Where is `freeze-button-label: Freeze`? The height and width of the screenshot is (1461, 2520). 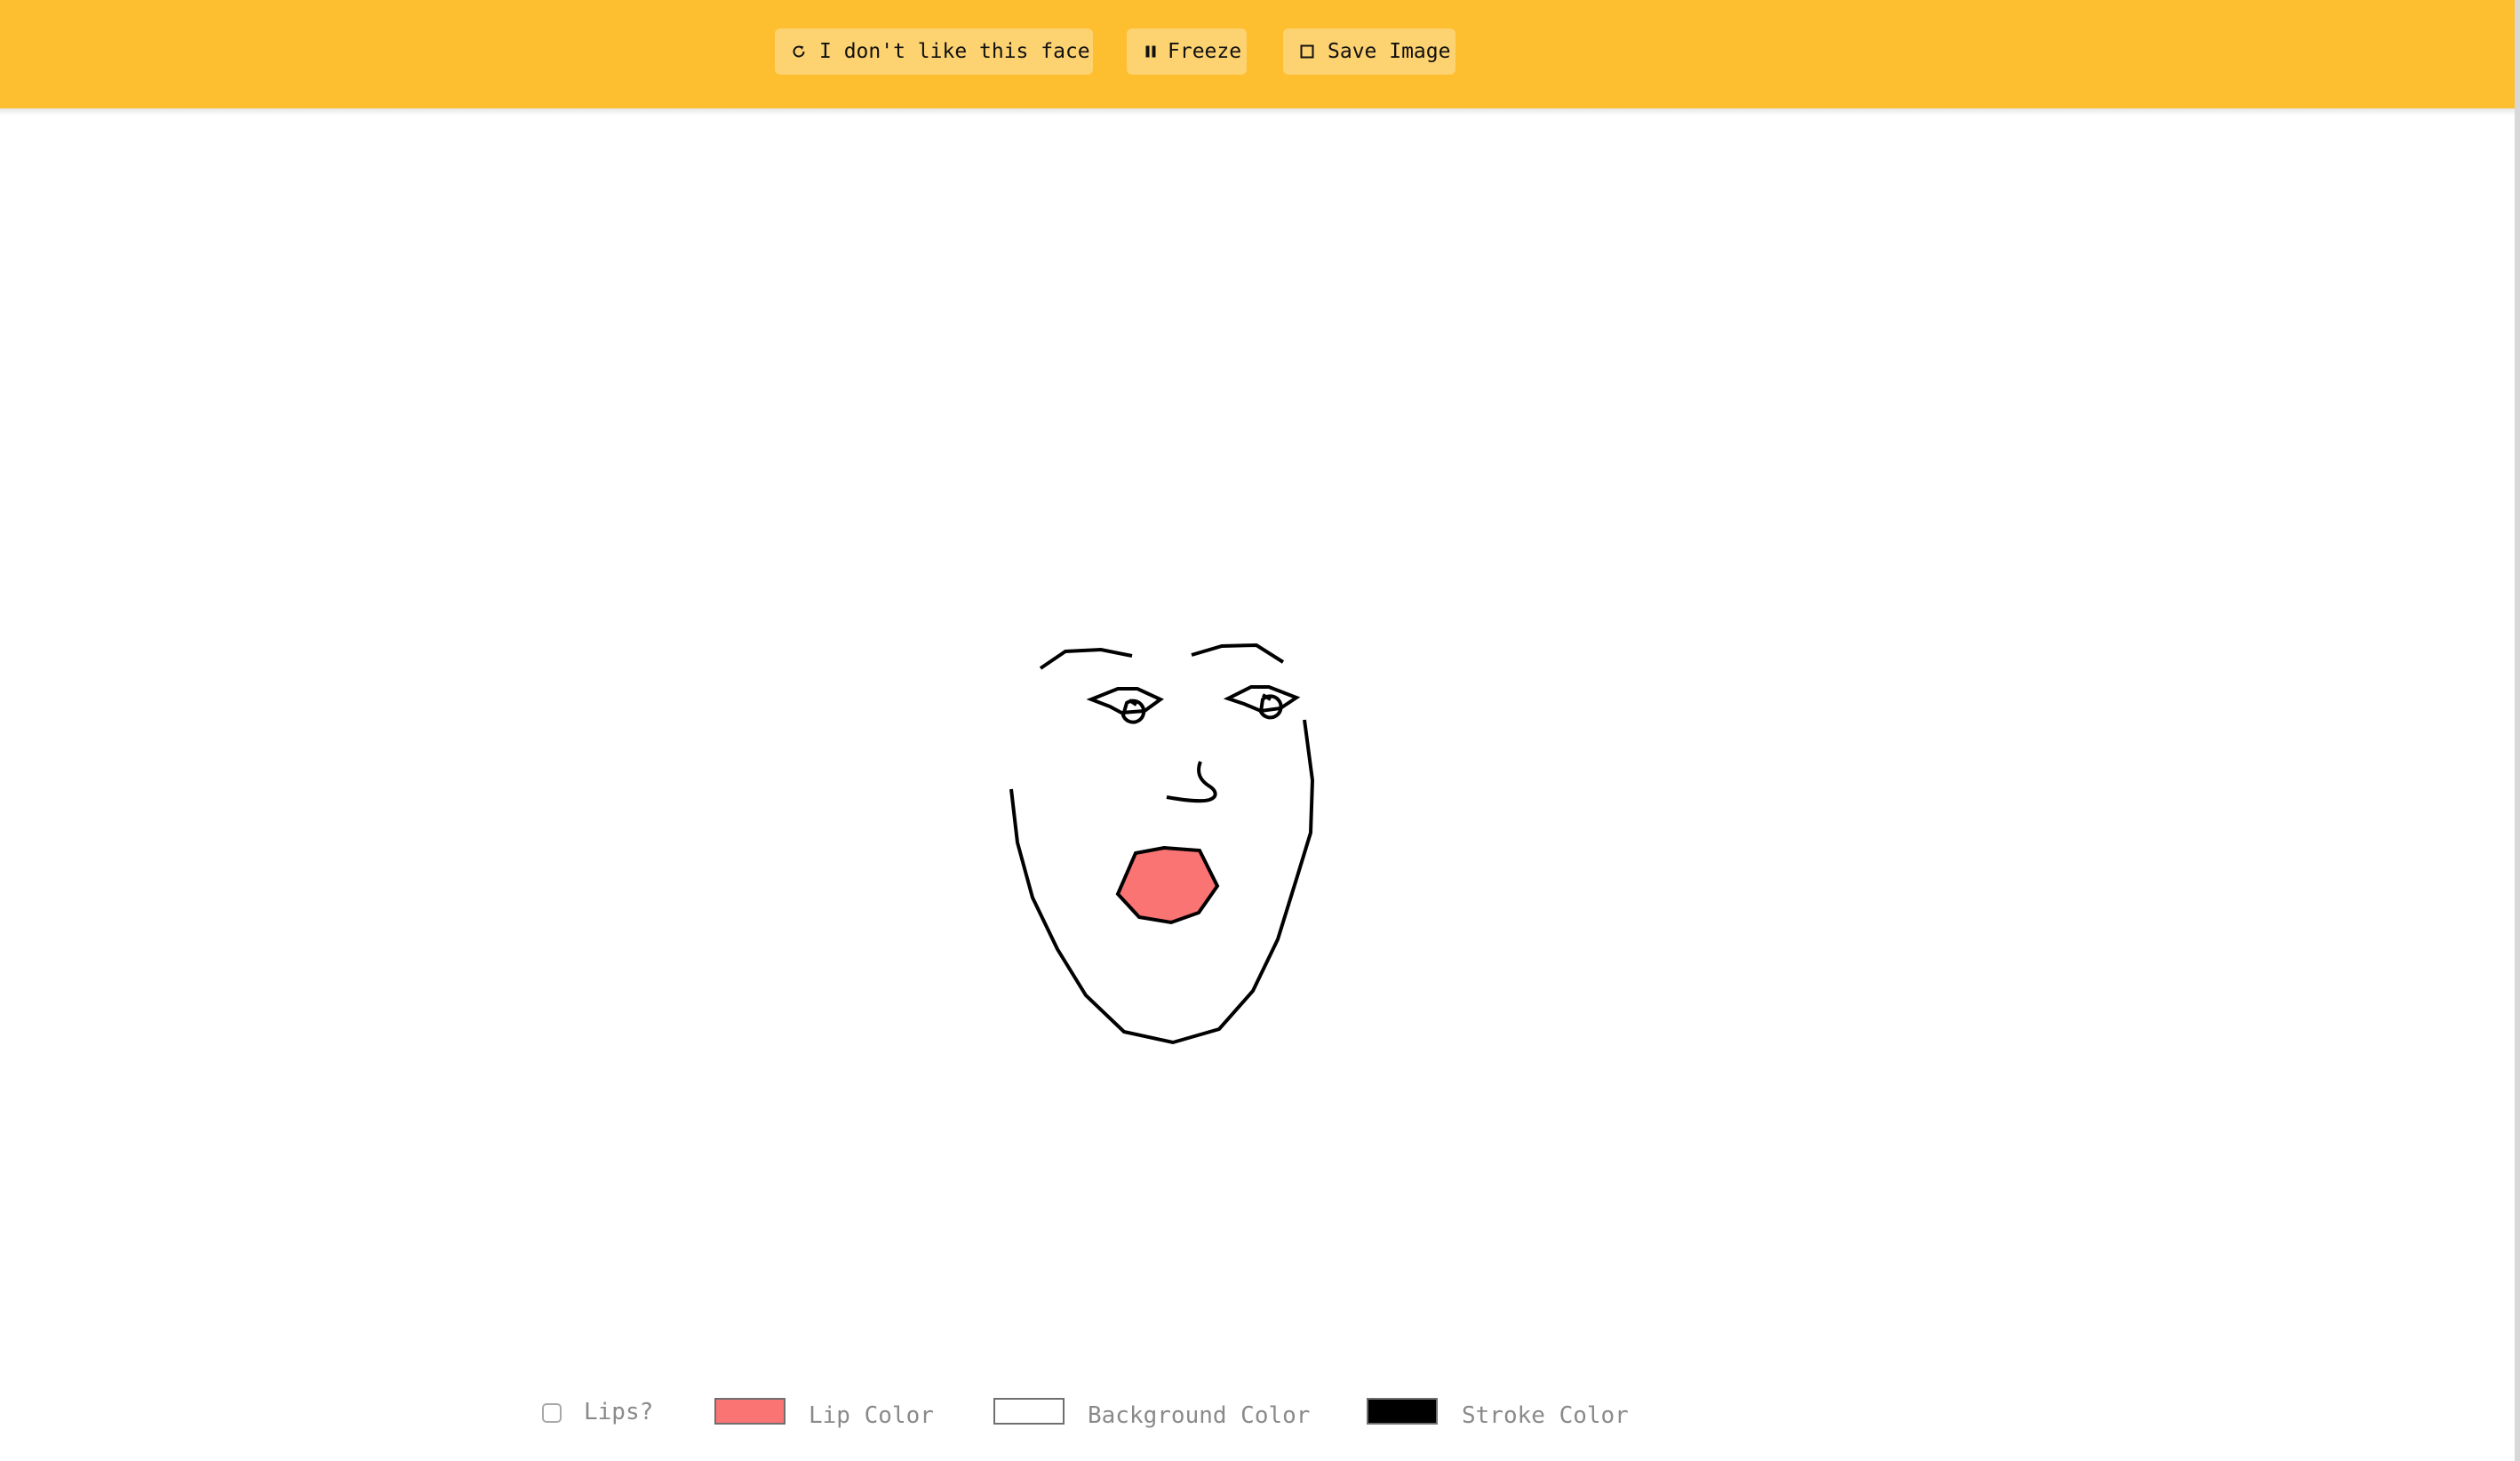 freeze-button-label: Freeze is located at coordinates (1205, 52).